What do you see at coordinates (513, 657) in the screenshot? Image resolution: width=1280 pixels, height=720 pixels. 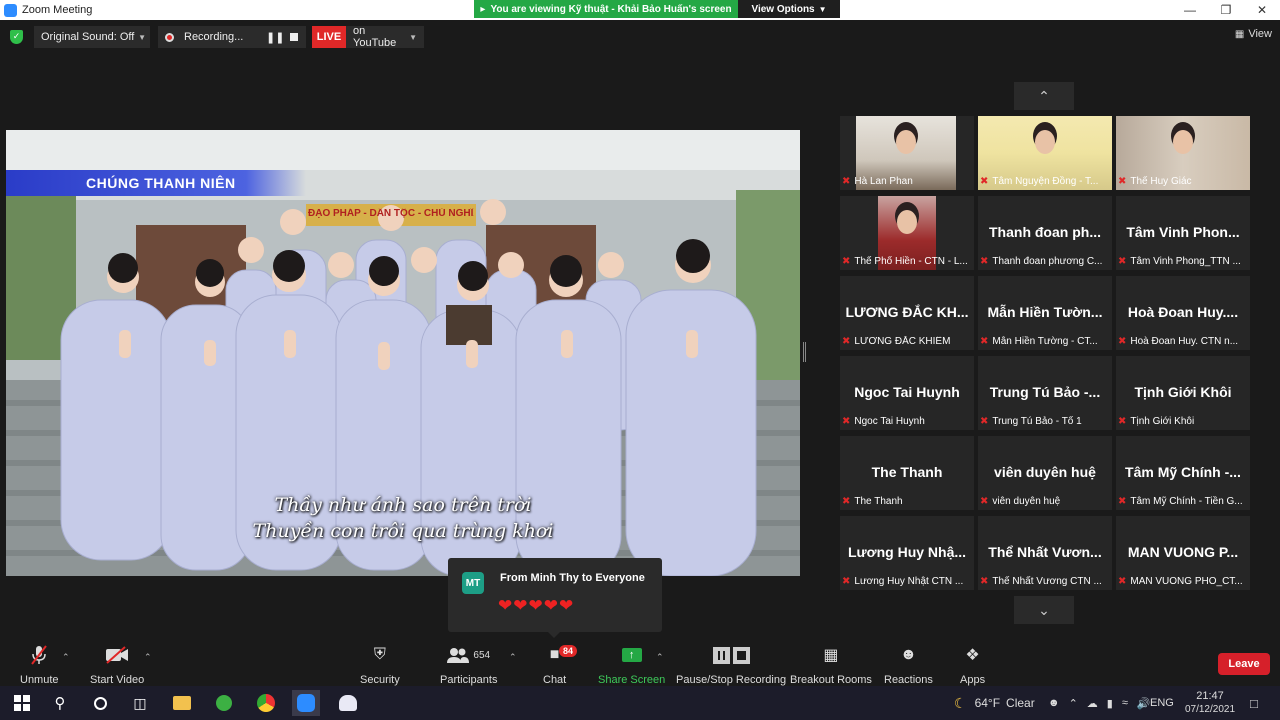 I see `participants-options-chevron-icon: ⌃` at bounding box center [513, 657].